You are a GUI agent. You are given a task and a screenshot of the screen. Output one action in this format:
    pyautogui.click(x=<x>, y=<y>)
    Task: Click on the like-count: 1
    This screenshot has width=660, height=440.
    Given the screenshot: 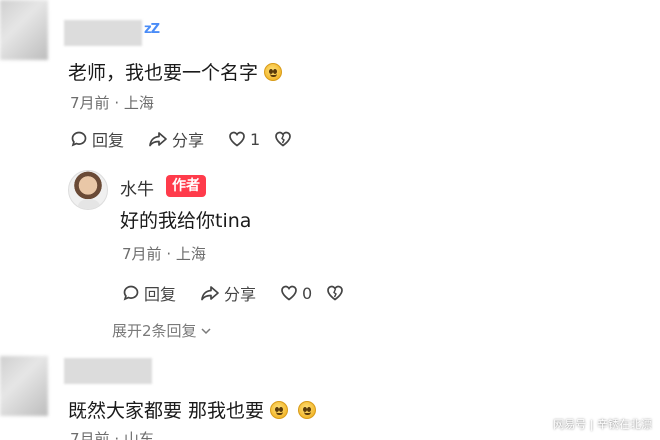 What is the action you would take?
    pyautogui.click(x=255, y=139)
    